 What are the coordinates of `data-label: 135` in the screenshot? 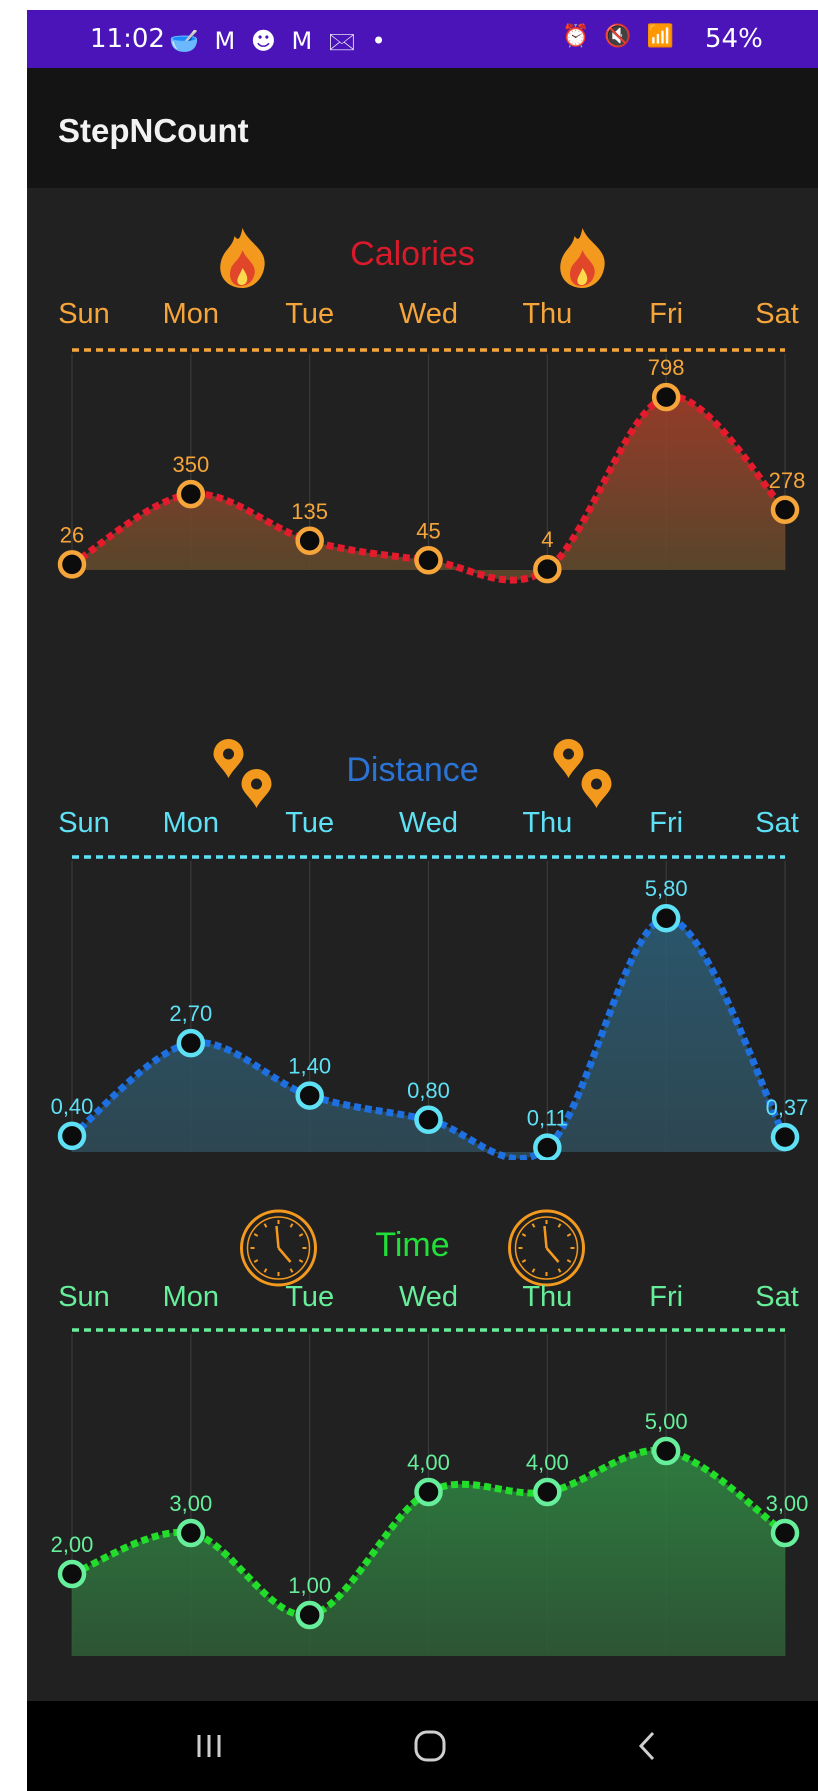 It's located at (309, 511).